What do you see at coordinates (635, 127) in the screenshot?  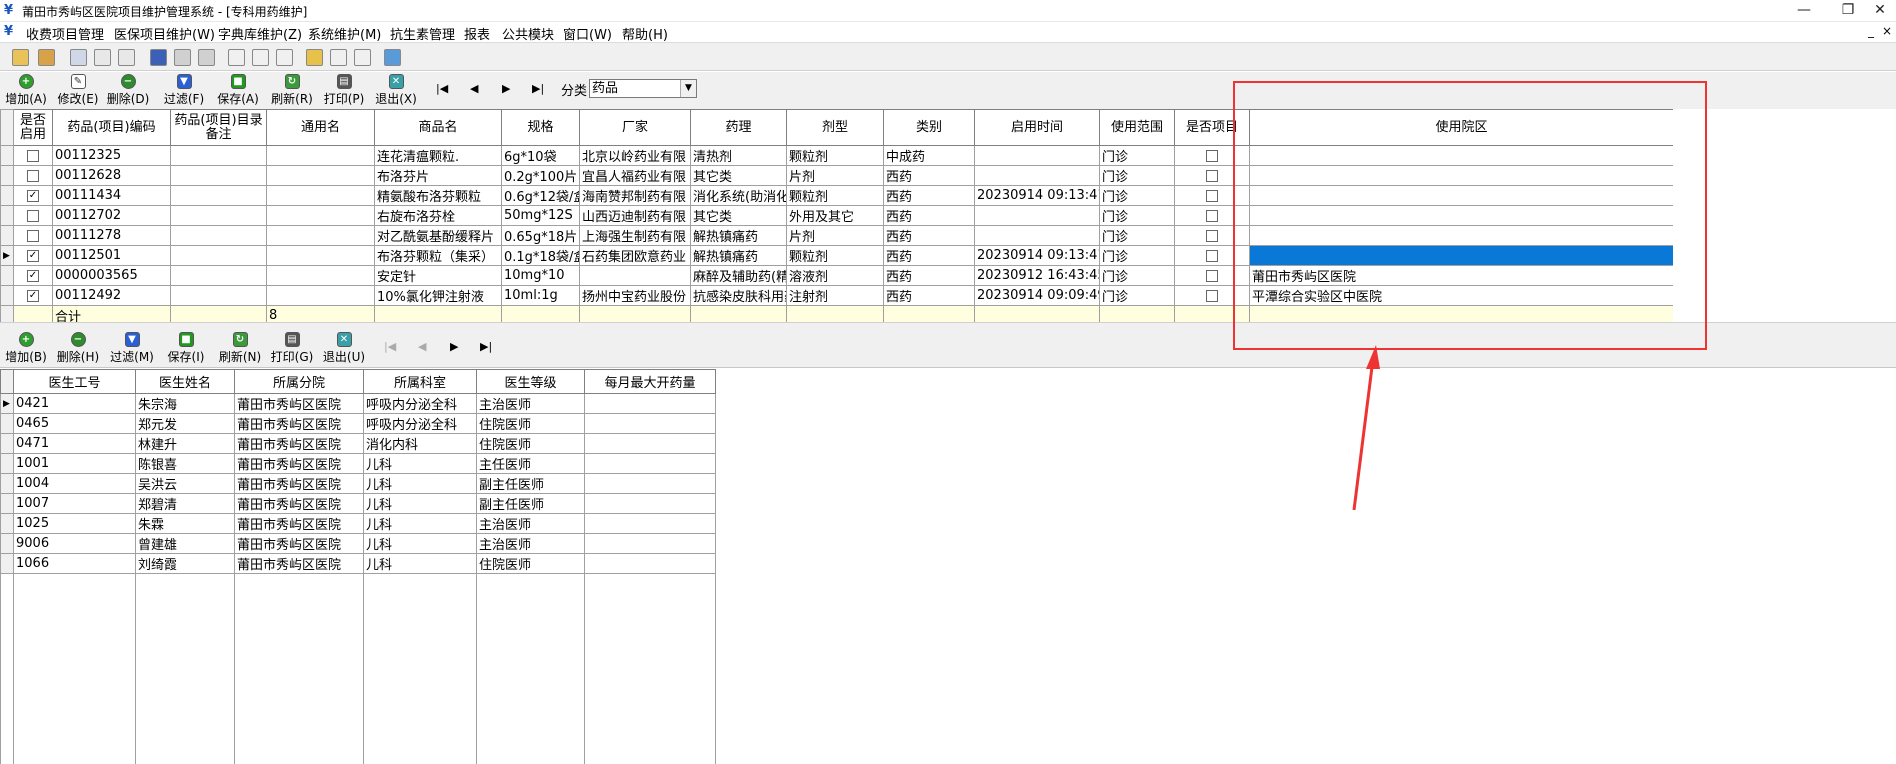 I see `col-maker: 厂家` at bounding box center [635, 127].